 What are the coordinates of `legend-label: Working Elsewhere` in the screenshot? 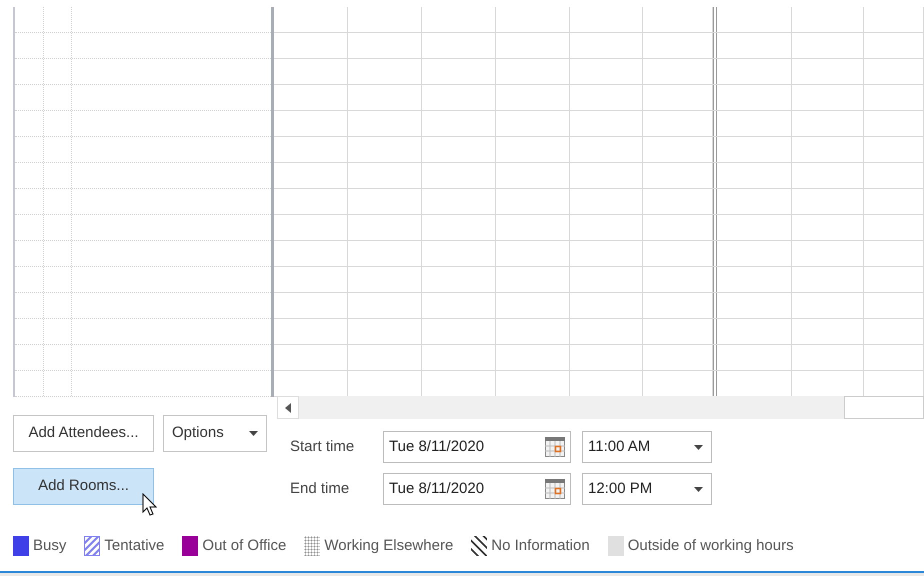 It's located at (389, 546).